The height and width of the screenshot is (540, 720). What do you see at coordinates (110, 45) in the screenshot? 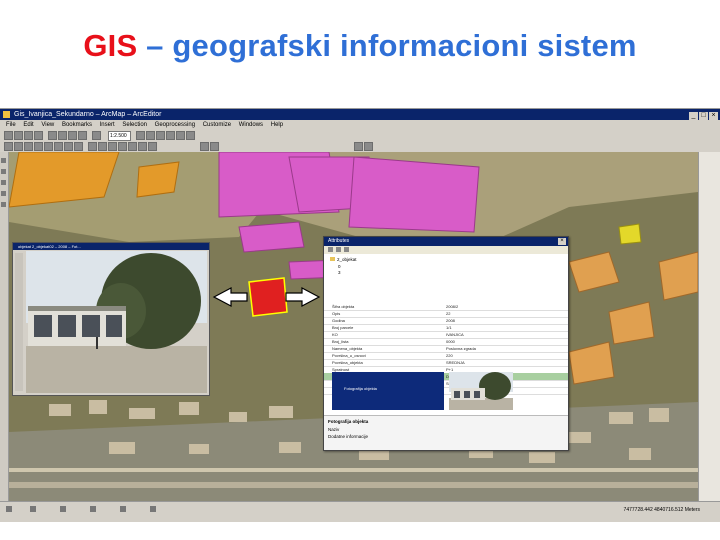
I see `title-gis: GIS` at bounding box center [110, 45].